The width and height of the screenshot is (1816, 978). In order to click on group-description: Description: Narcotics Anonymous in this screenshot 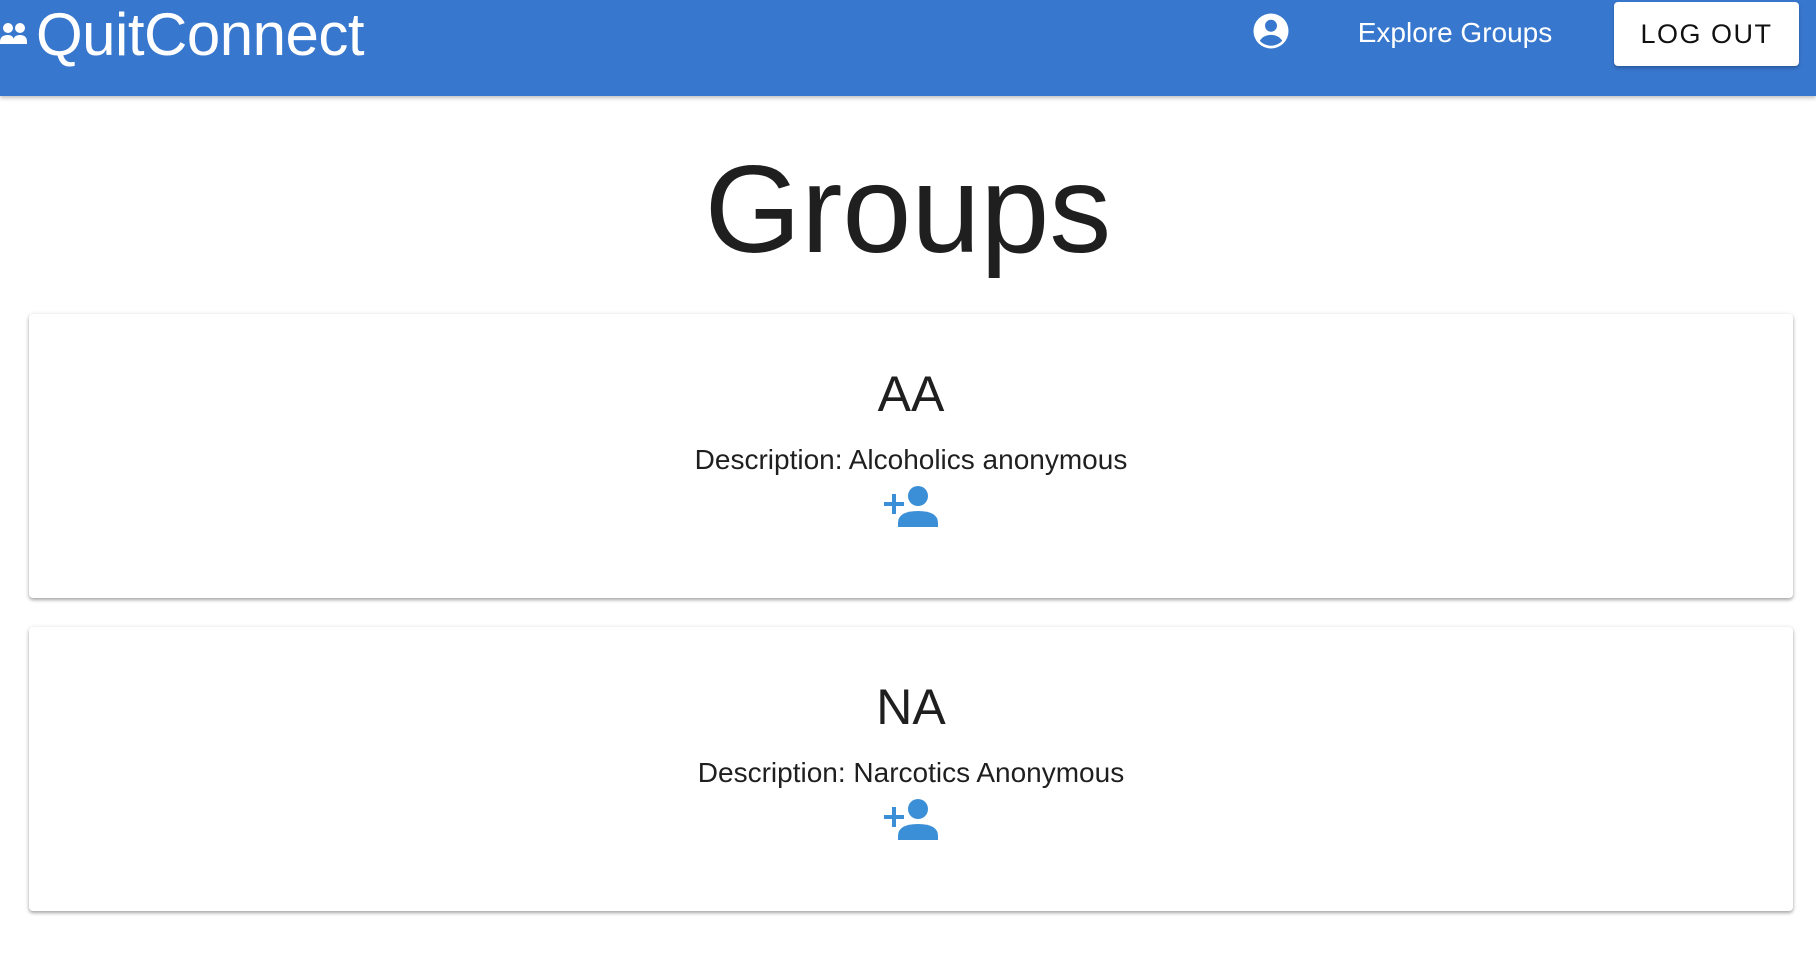, I will do `click(911, 772)`.